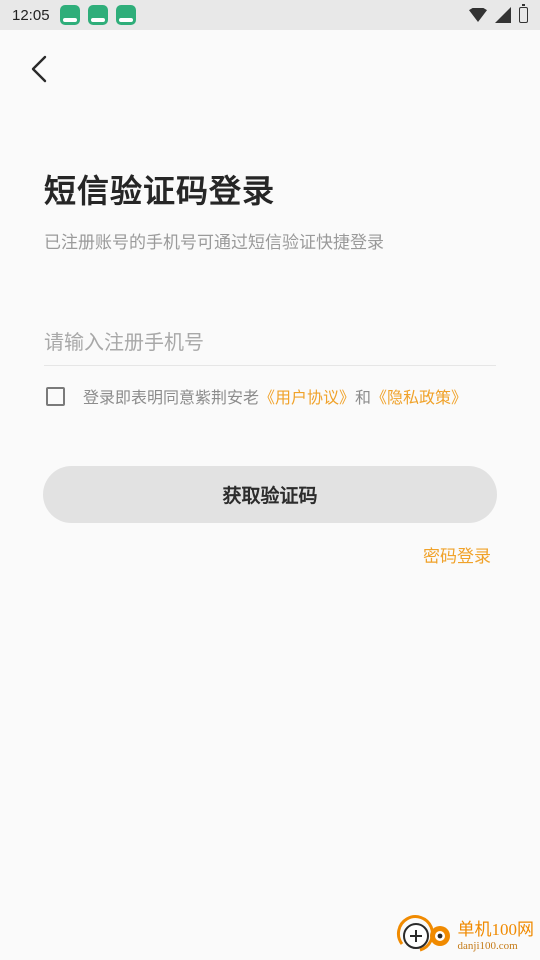 The width and height of the screenshot is (540, 960). Describe the element at coordinates (457, 554) in the screenshot. I see `password-login-link: 密码登录` at that location.